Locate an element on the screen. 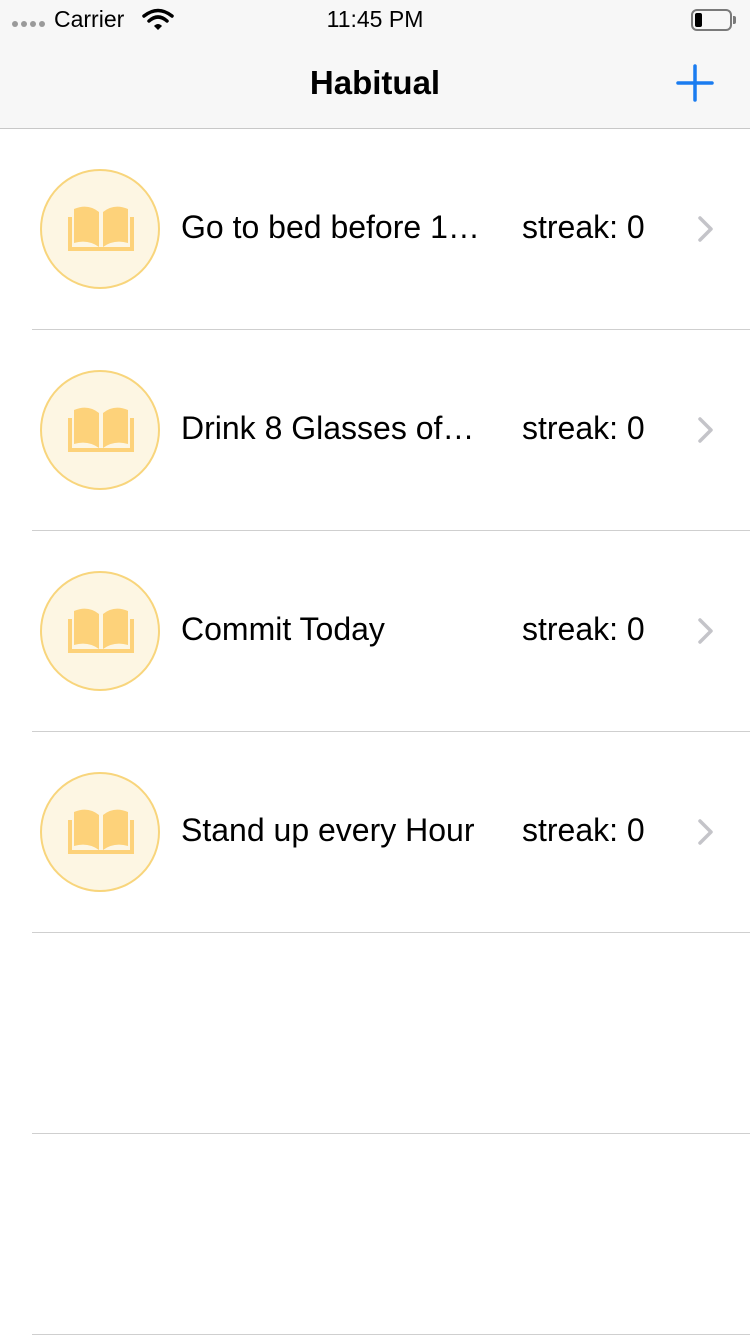 Image resolution: width=750 pixels, height=1335 pixels. clock: 11:45 PM is located at coordinates (375, 19).